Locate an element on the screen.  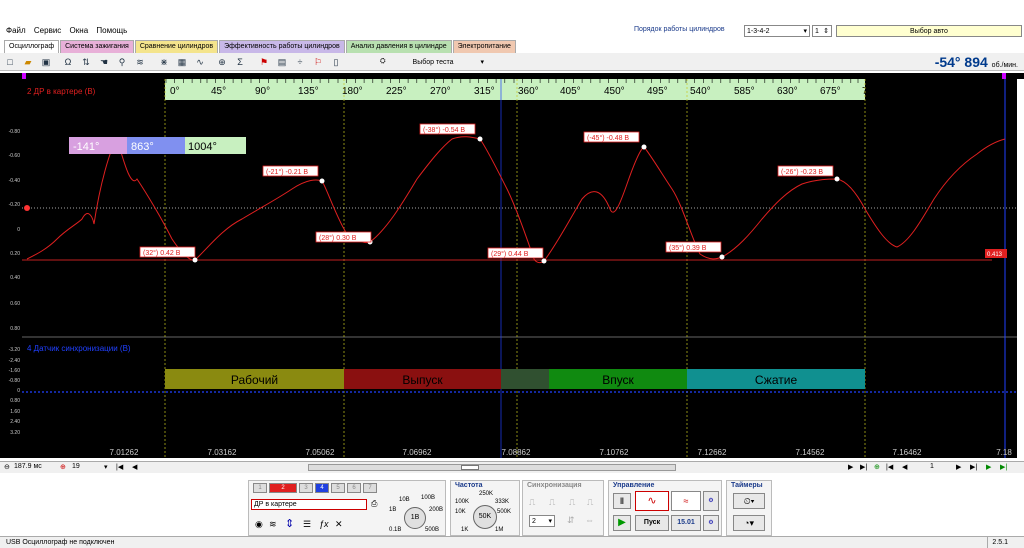
version-button: 15.01 is located at coordinates (686, 523).